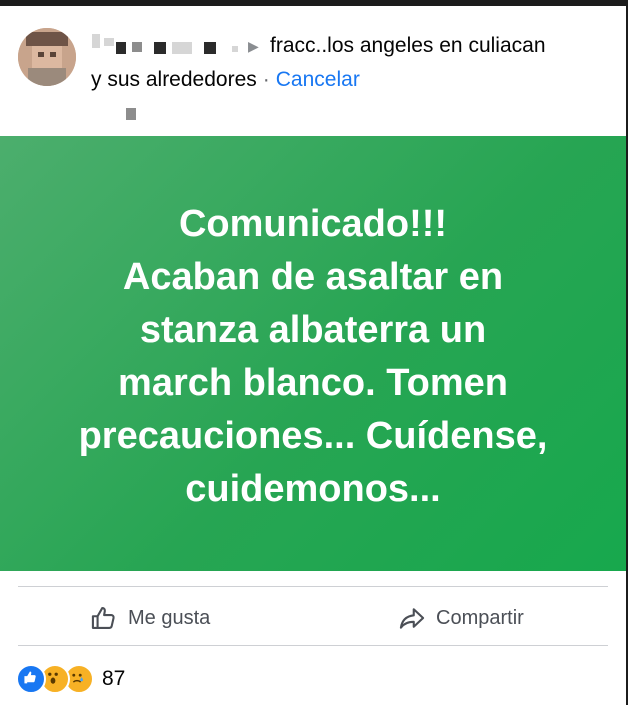 This screenshot has width=628, height=705. Describe the element at coordinates (70, 679) in the screenshot. I see `reactions-summary: 87` at that location.